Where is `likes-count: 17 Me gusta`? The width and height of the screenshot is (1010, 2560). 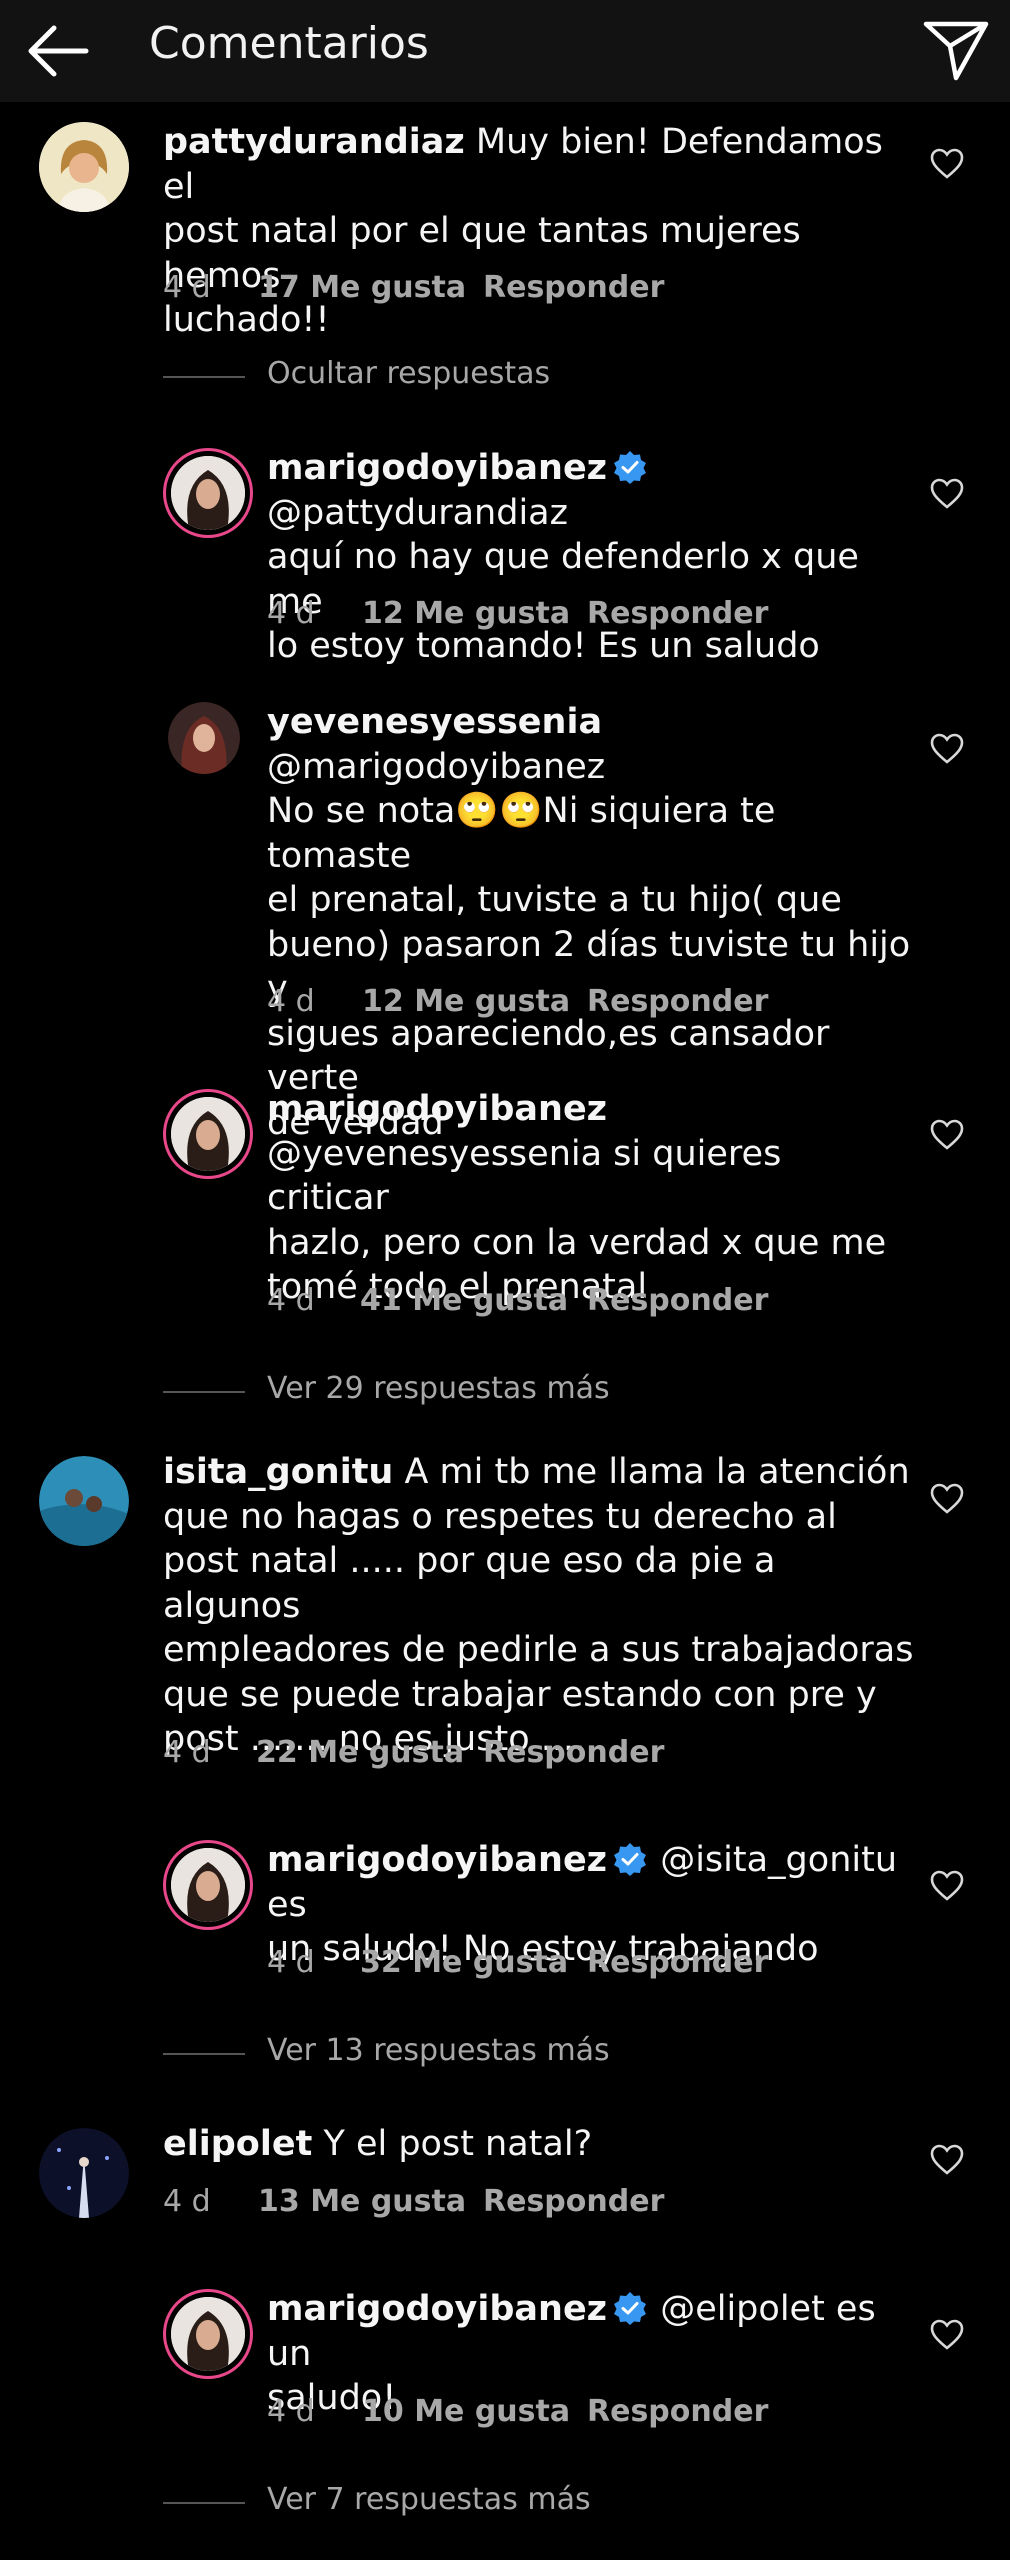 likes-count: 17 Me gusta is located at coordinates (362, 287).